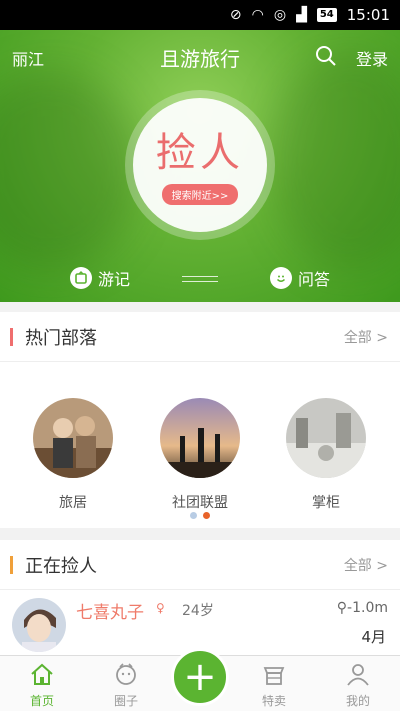 The image size is (400, 711). What do you see at coordinates (274, 685) in the screenshot?
I see `nav-special: 特卖` at bounding box center [274, 685].